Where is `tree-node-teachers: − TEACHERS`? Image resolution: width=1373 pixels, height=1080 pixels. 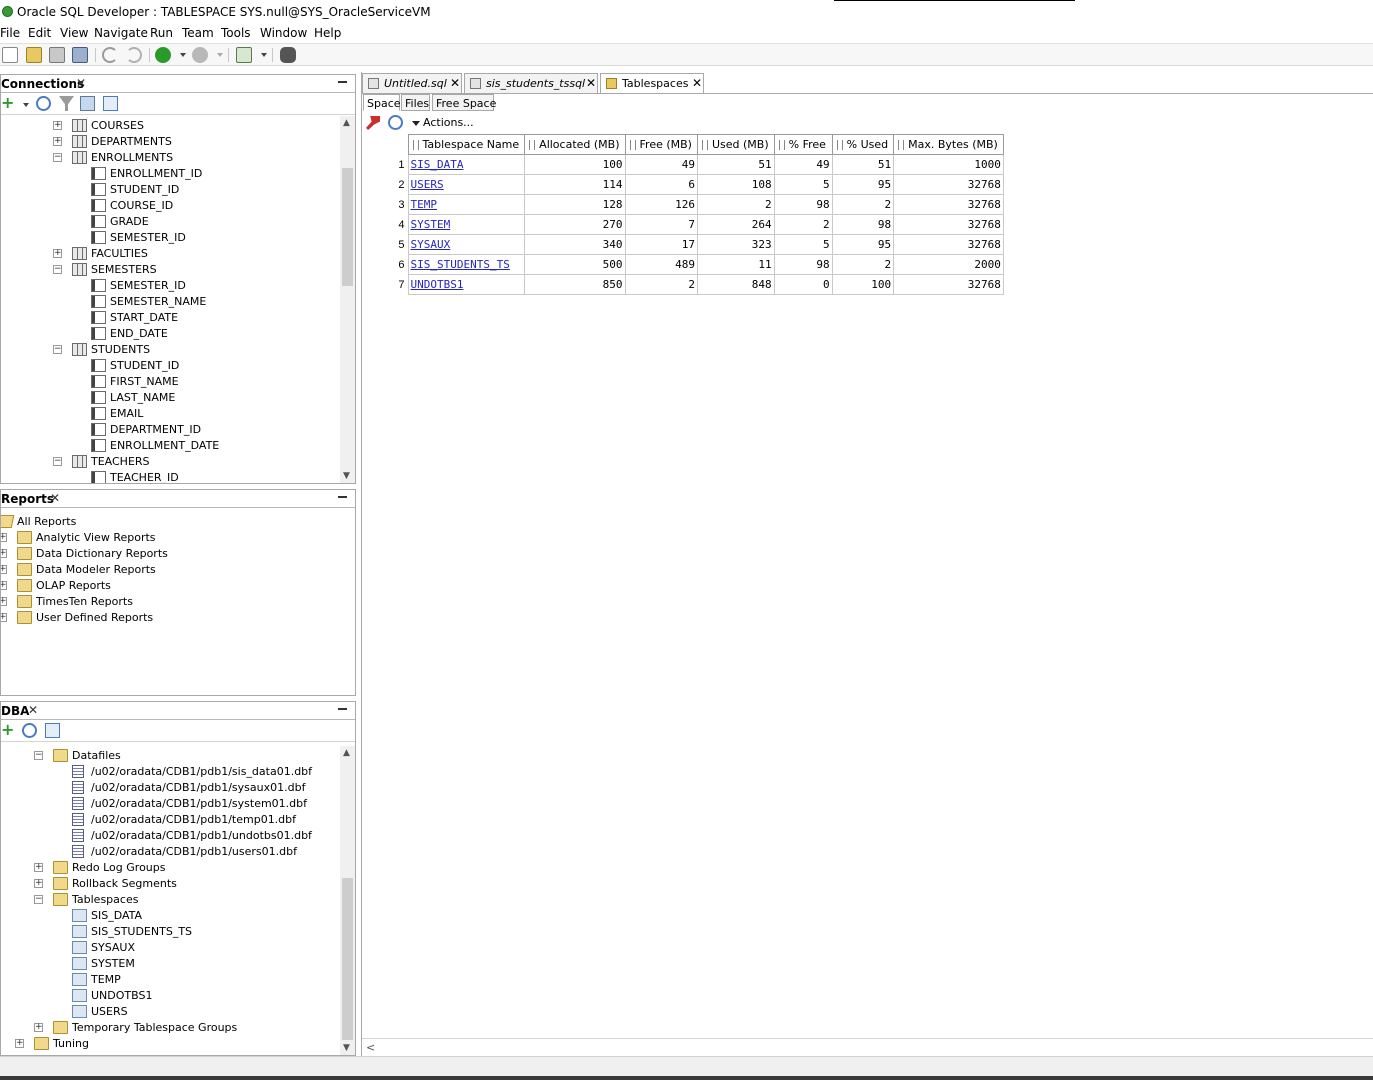 tree-node-teachers: − TEACHERS is located at coordinates (170, 462).